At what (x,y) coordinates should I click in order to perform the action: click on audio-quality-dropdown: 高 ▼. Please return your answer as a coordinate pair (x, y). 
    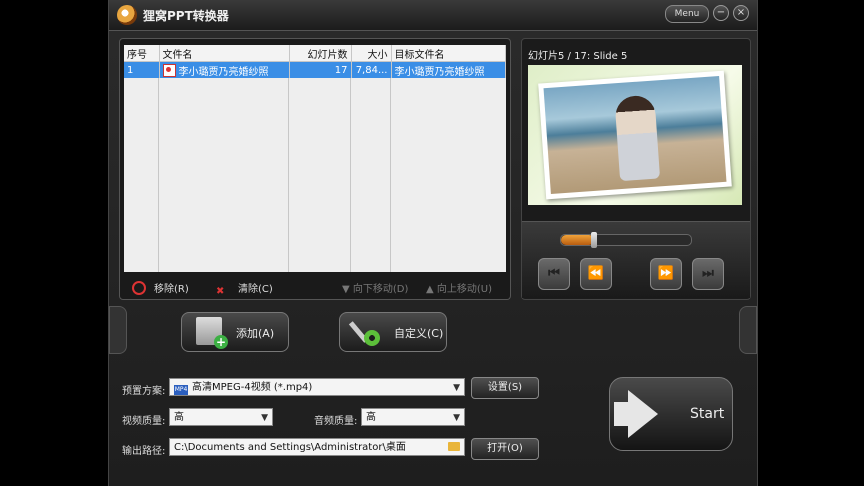
    Looking at the image, I should click on (413, 417).